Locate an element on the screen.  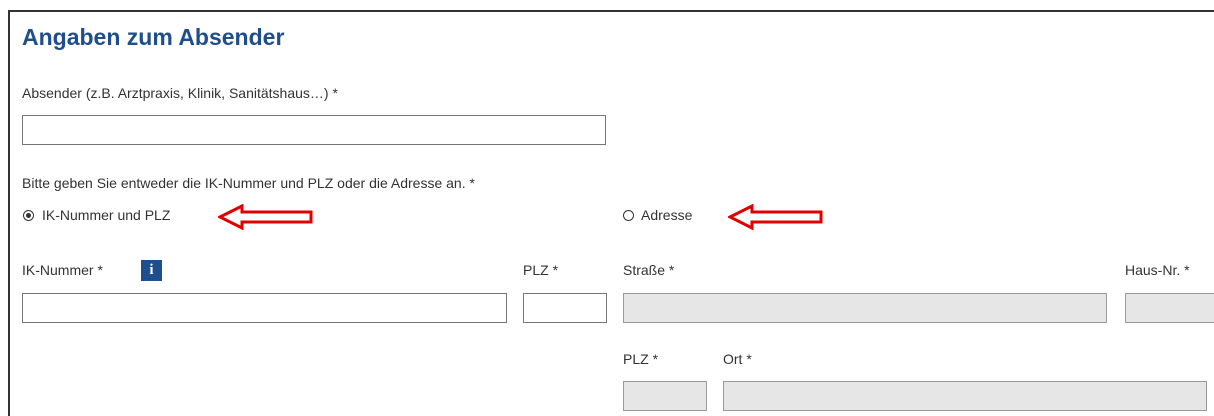
info-icon: i is located at coordinates (151, 270).